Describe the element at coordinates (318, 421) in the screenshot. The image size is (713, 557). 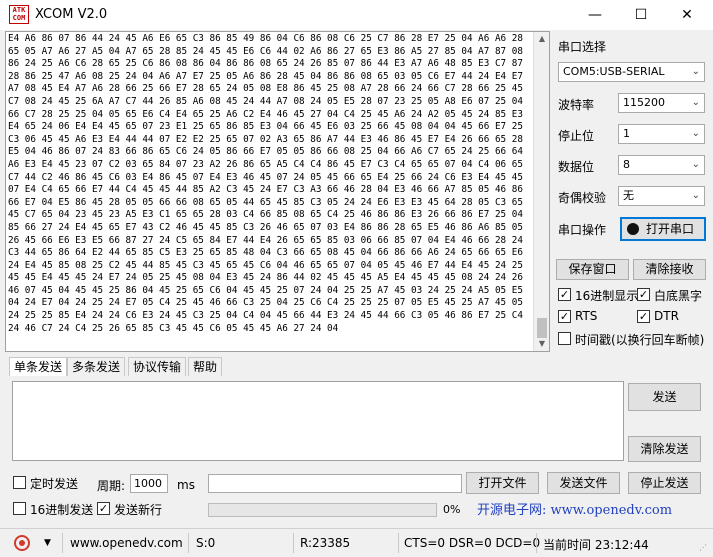
I see `send-input` at that location.